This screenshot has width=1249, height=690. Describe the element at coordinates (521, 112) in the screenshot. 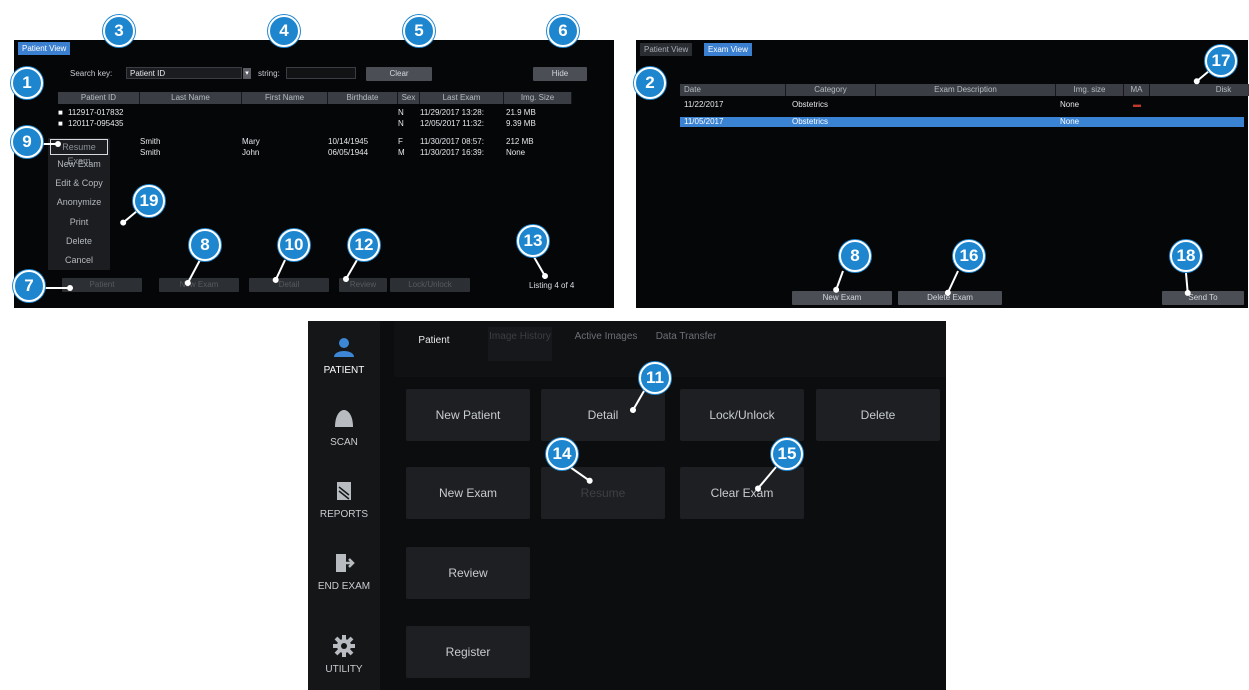

I see `img-size: 21.9 MB` at that location.